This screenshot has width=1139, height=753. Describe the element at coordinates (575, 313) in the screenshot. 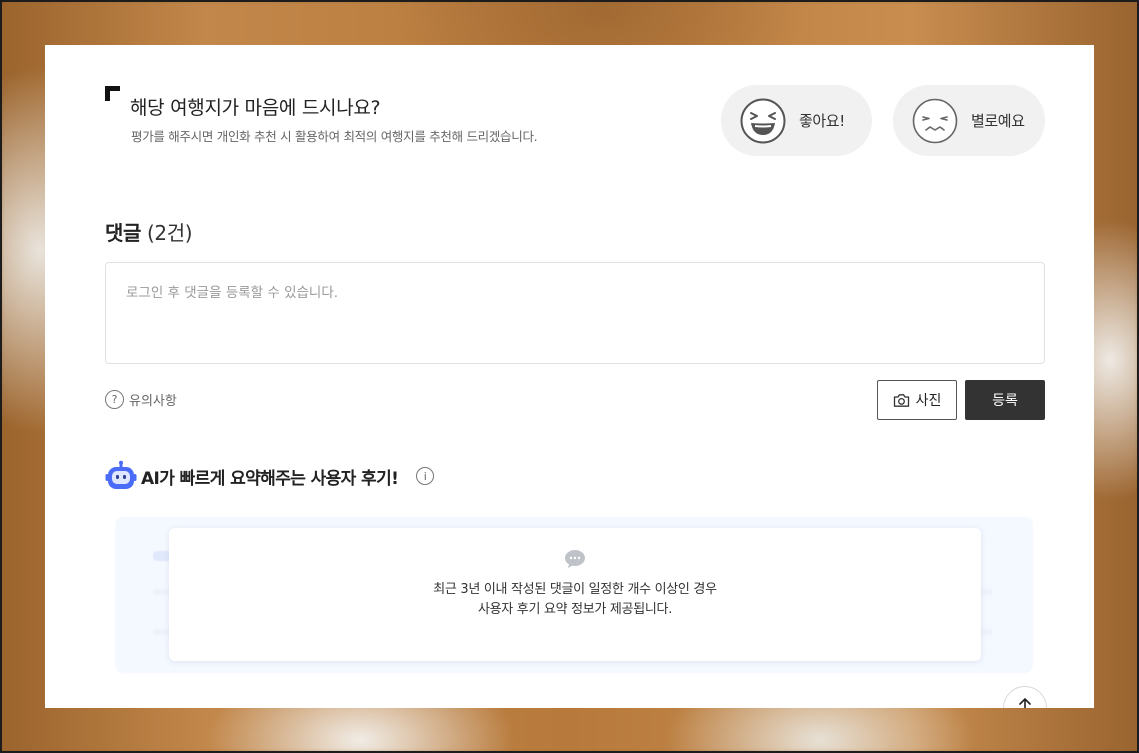

I see `comment-input` at that location.